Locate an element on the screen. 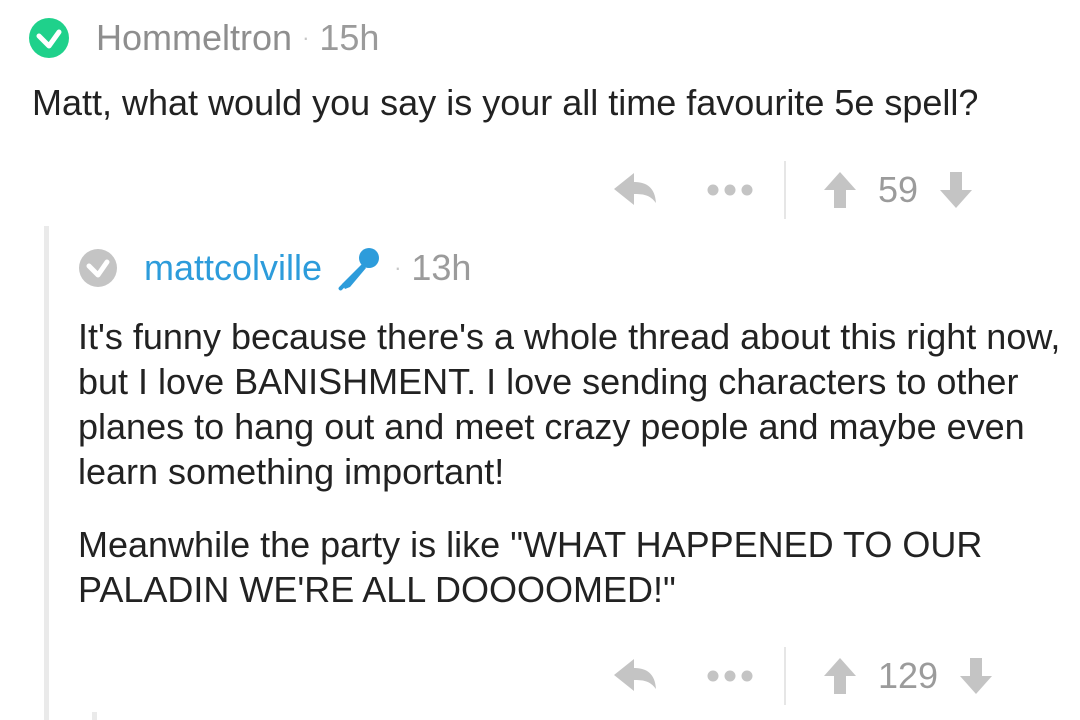 This screenshot has height=720, width=1080. comment-author: Hommeltron is located at coordinates (194, 38).